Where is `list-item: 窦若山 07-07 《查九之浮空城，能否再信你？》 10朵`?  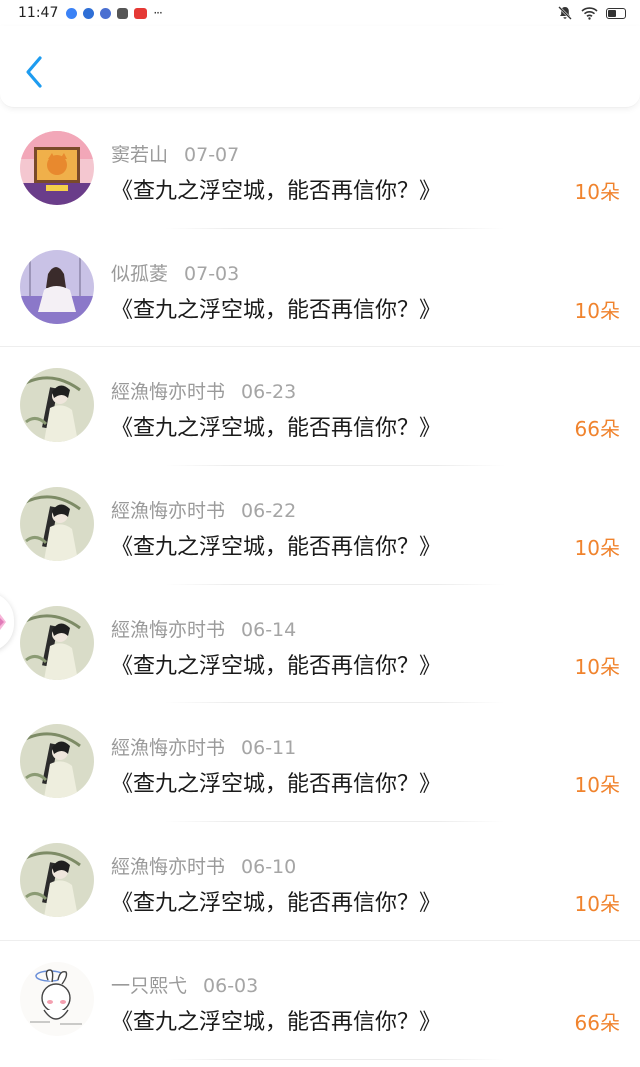 list-item: 窦若山 07-07 《查九之浮空城，能否再信你？》 10朵 is located at coordinates (320, 169).